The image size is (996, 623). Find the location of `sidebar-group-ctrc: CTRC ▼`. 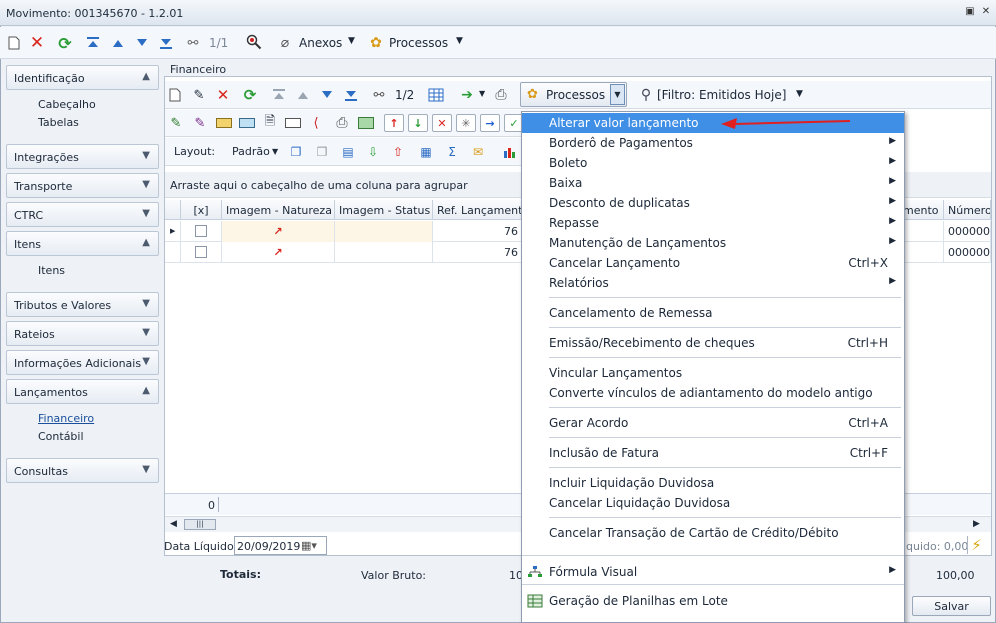

sidebar-group-ctrc: CTRC ▼ is located at coordinates (82, 214).